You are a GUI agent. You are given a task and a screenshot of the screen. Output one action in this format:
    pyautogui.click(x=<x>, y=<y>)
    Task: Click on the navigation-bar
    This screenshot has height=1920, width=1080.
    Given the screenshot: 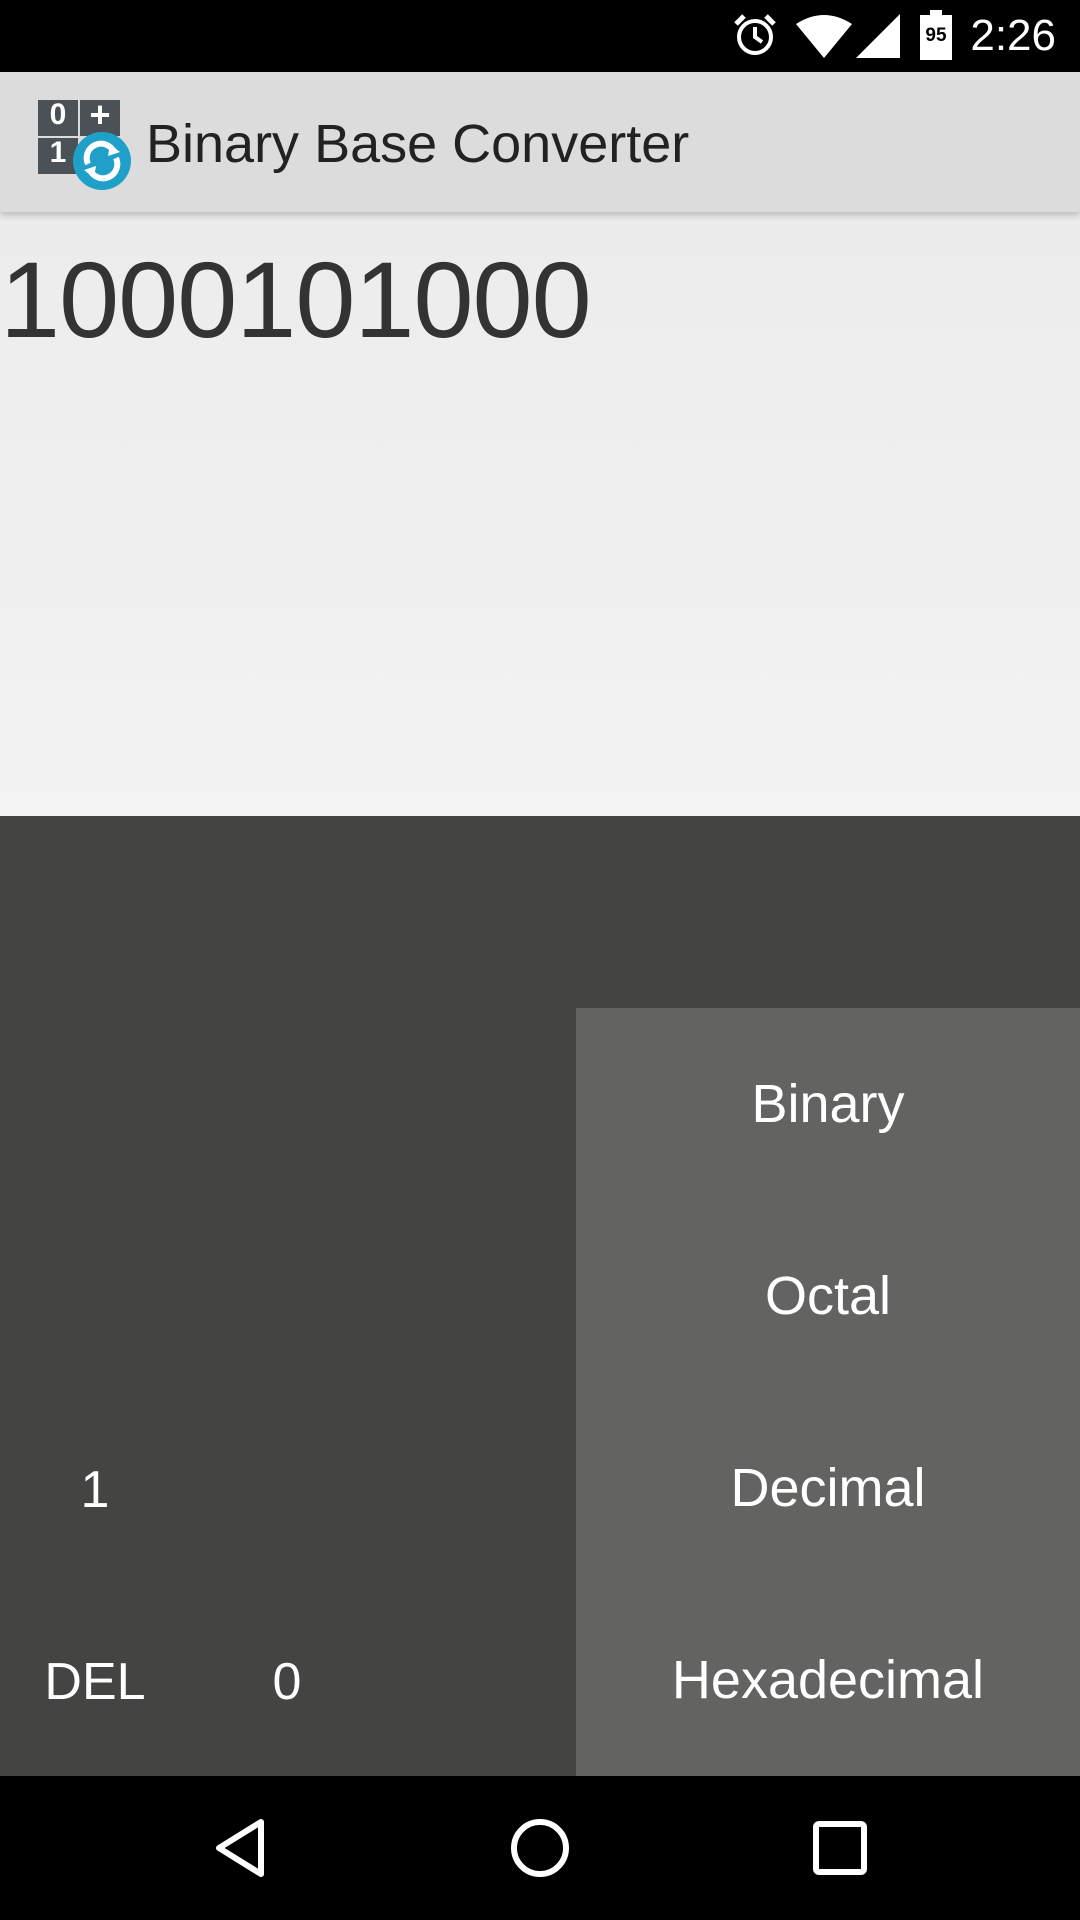 What is the action you would take?
    pyautogui.click(x=540, y=1848)
    